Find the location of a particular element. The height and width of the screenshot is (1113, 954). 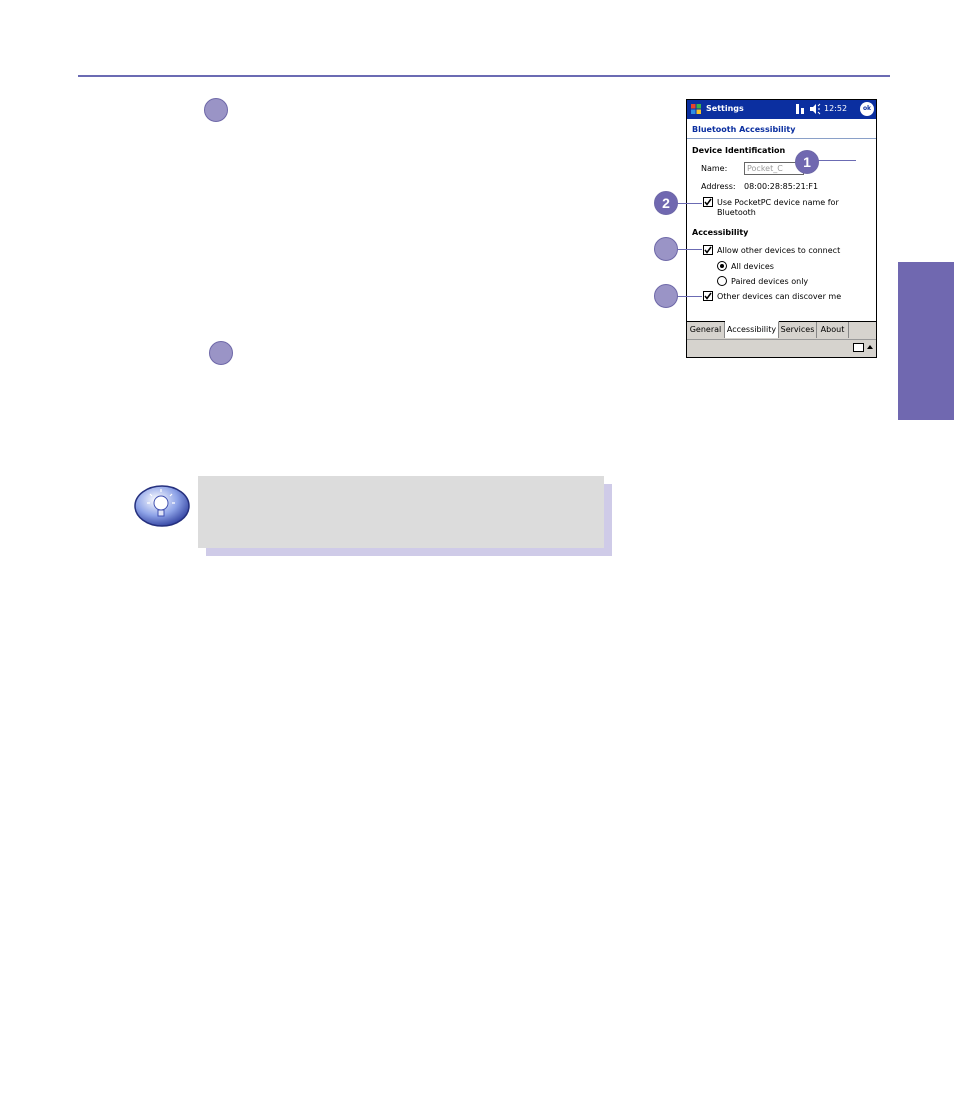

chapter-side-tab is located at coordinates (926, 341).